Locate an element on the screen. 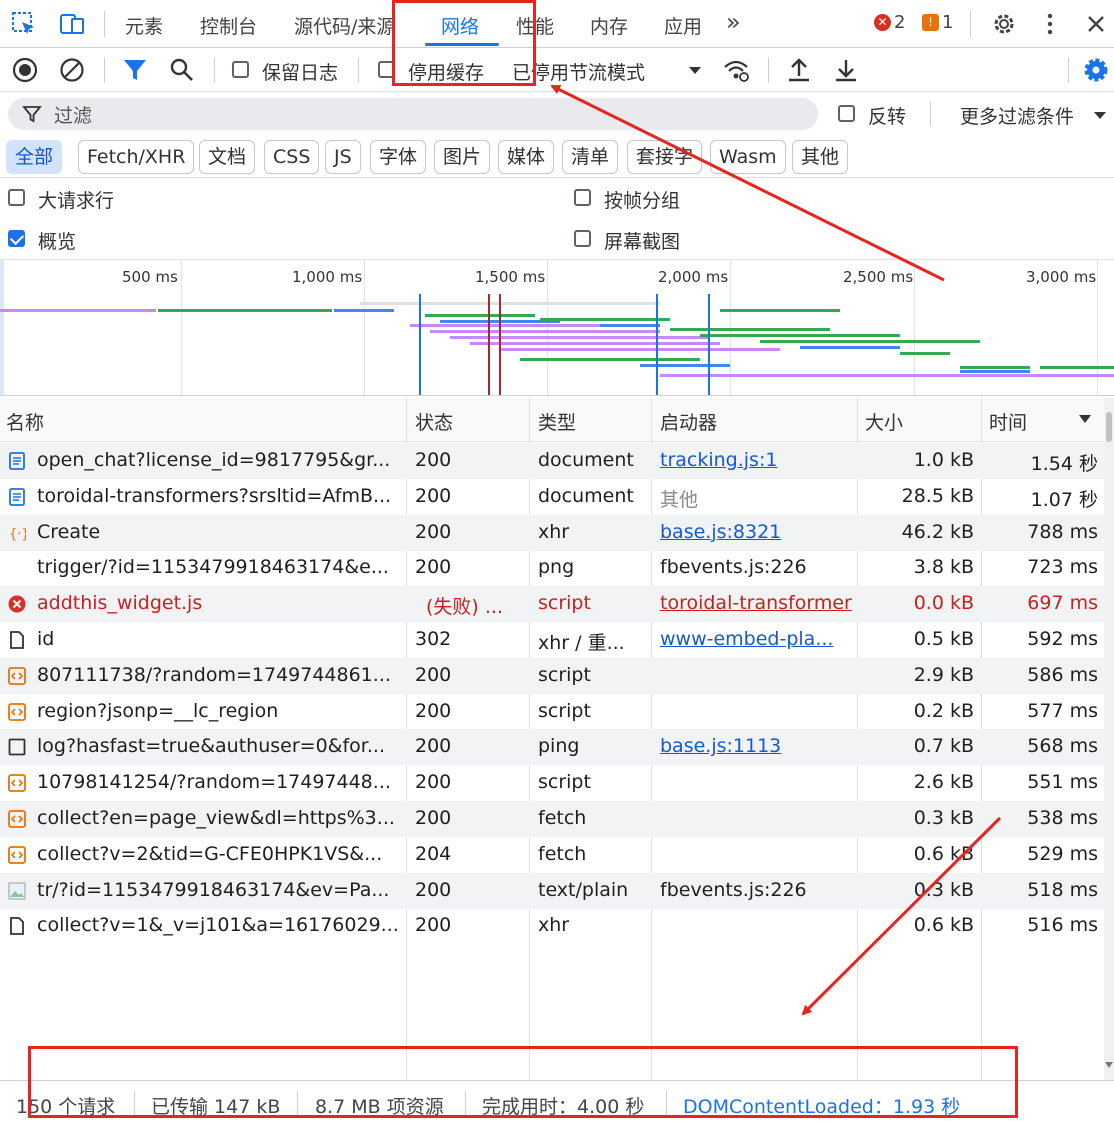 The width and height of the screenshot is (1114, 1122). export-har-icon is located at coordinates (846, 70).